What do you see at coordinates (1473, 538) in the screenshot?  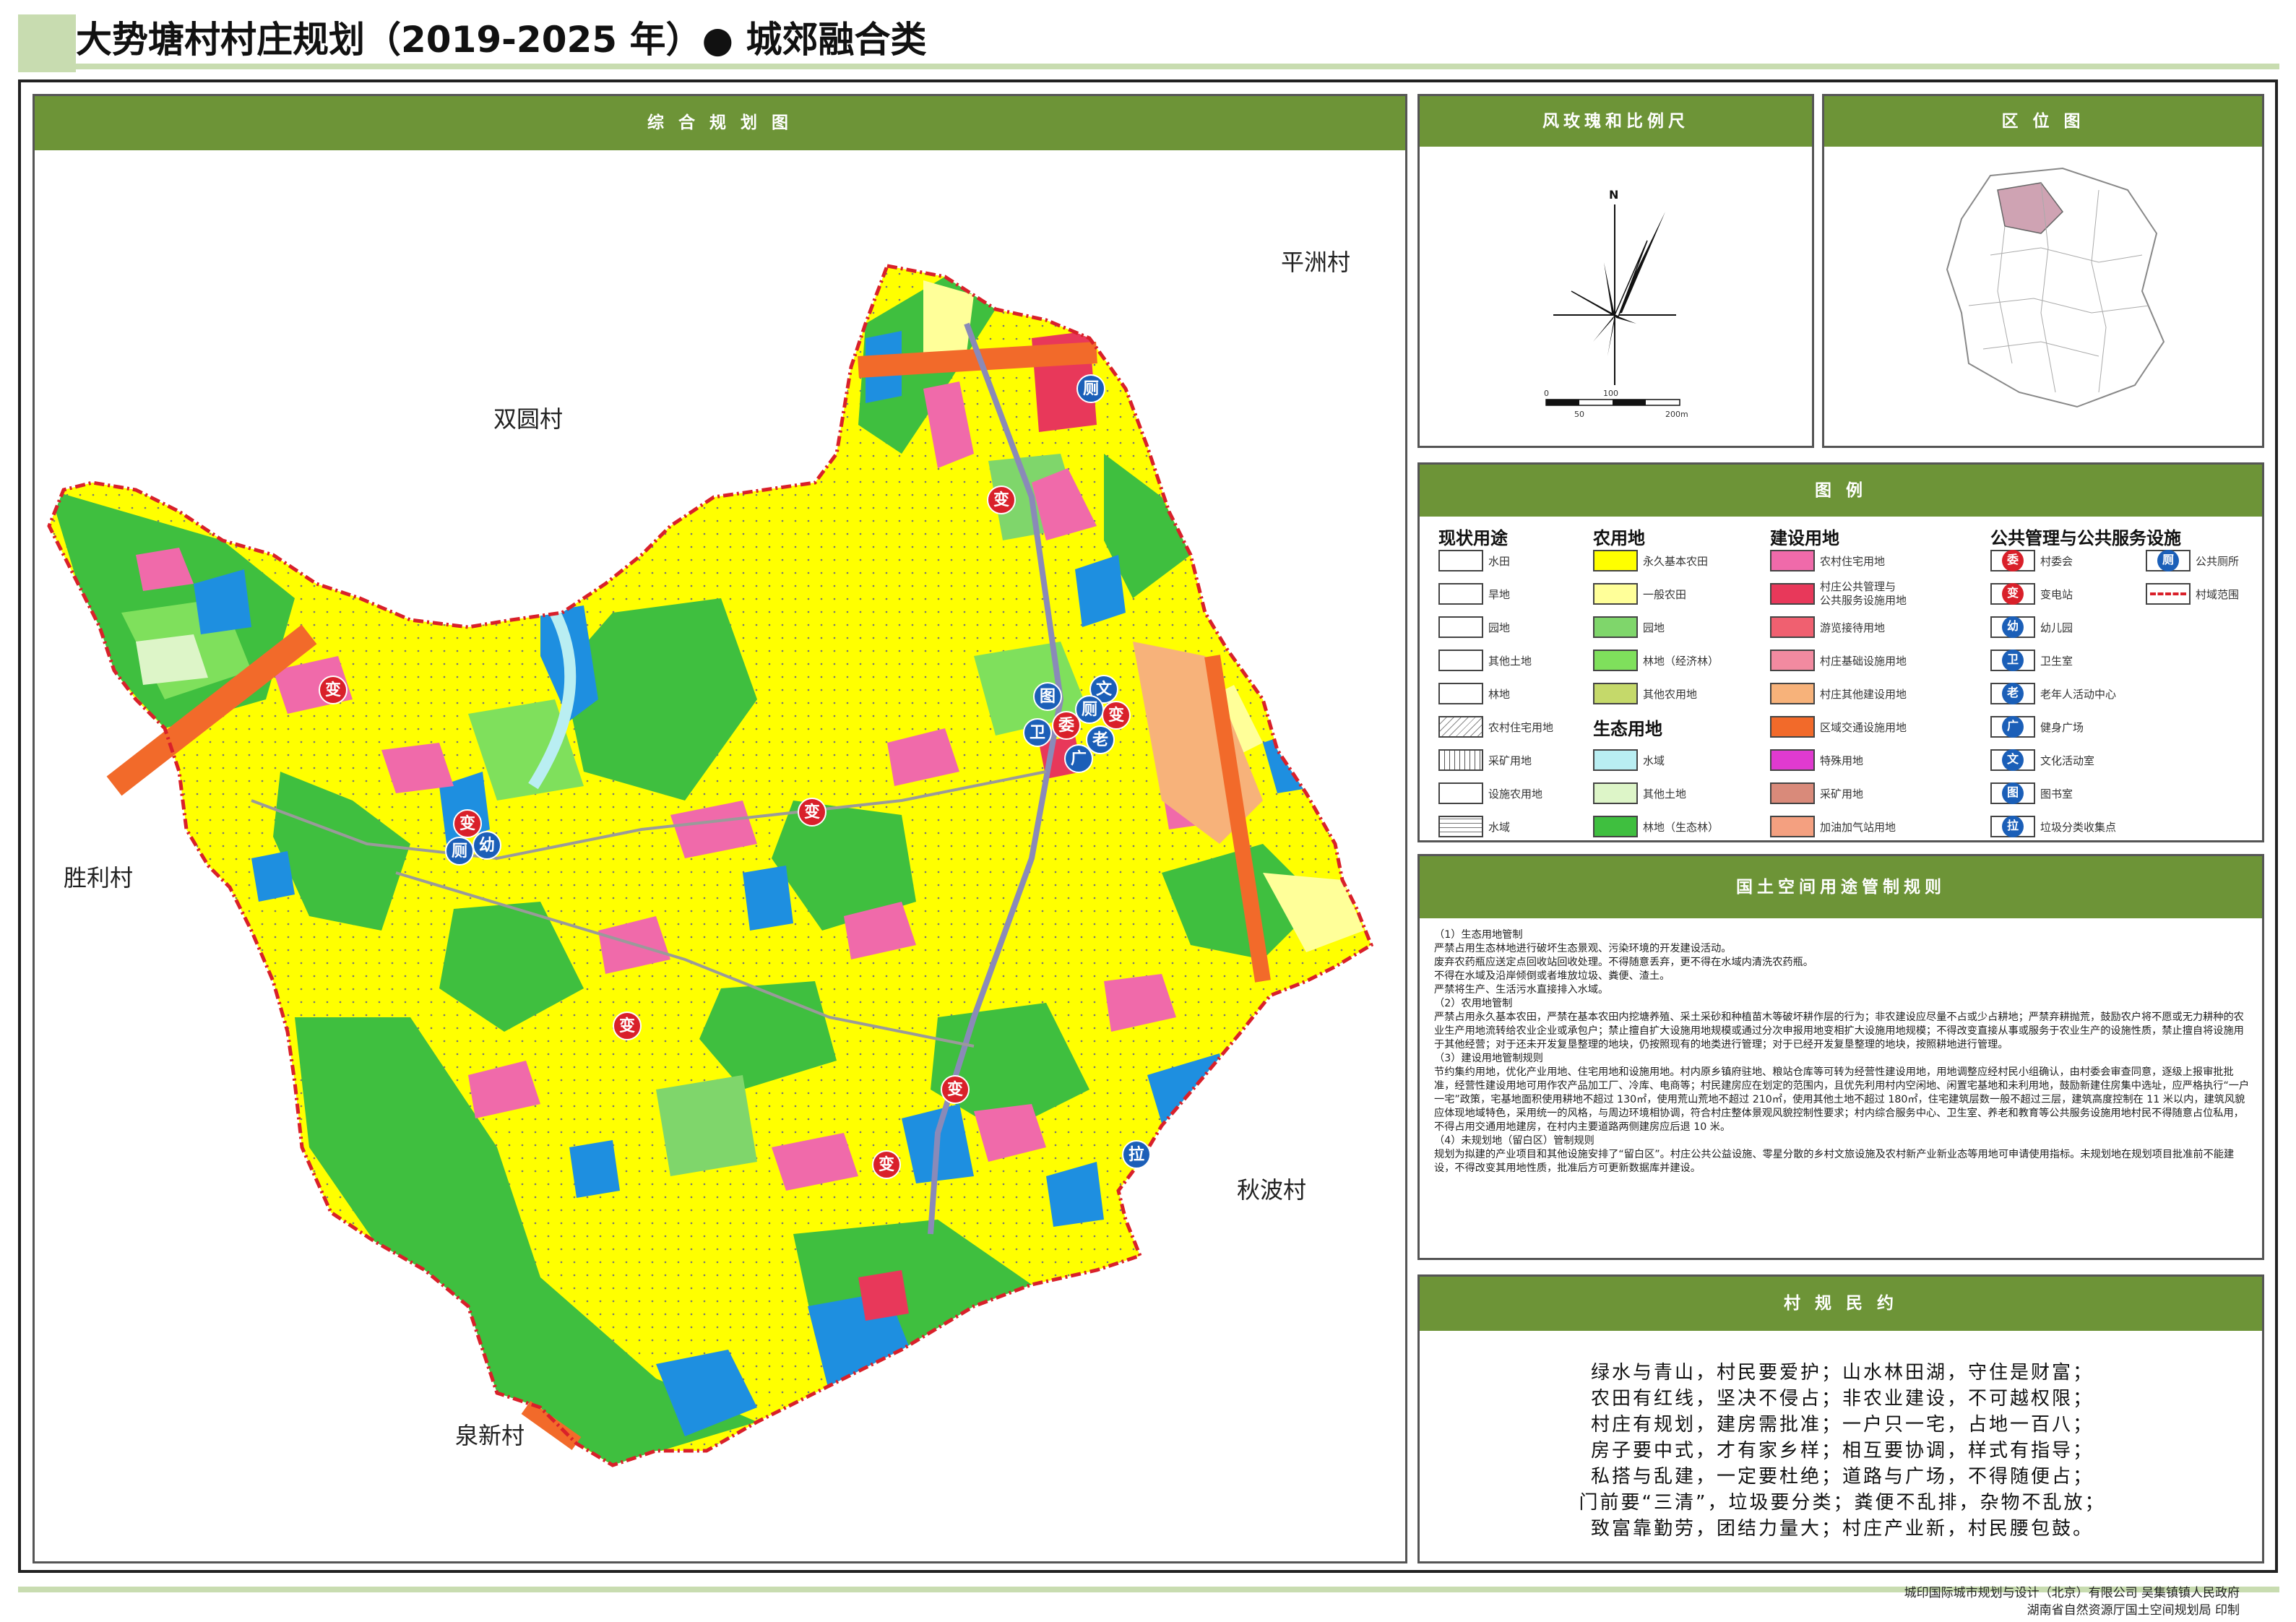 I see `legend-status-title: 现状用途` at bounding box center [1473, 538].